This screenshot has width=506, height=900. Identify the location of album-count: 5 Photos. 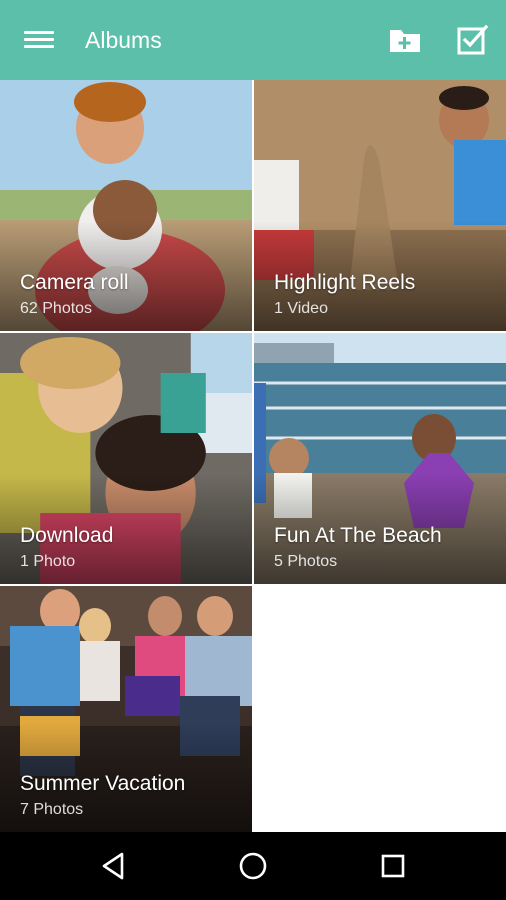
(306, 561).